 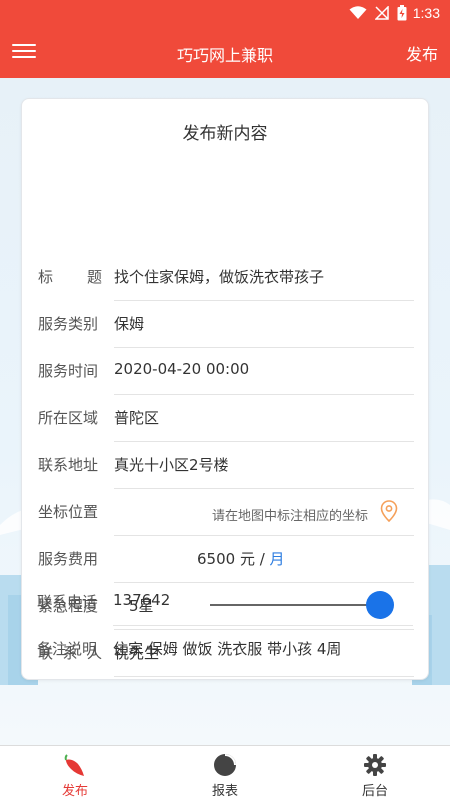 I want to click on fee-value: 6500 元 / 月, so click(x=241, y=558).